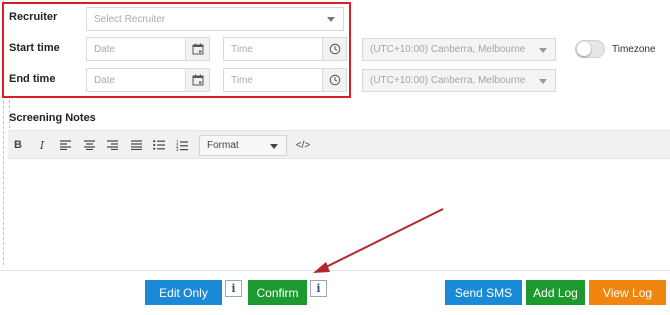 Image resolution: width=670 pixels, height=315 pixels. Describe the element at coordinates (584, 49) in the screenshot. I see `toggle-knob` at that location.